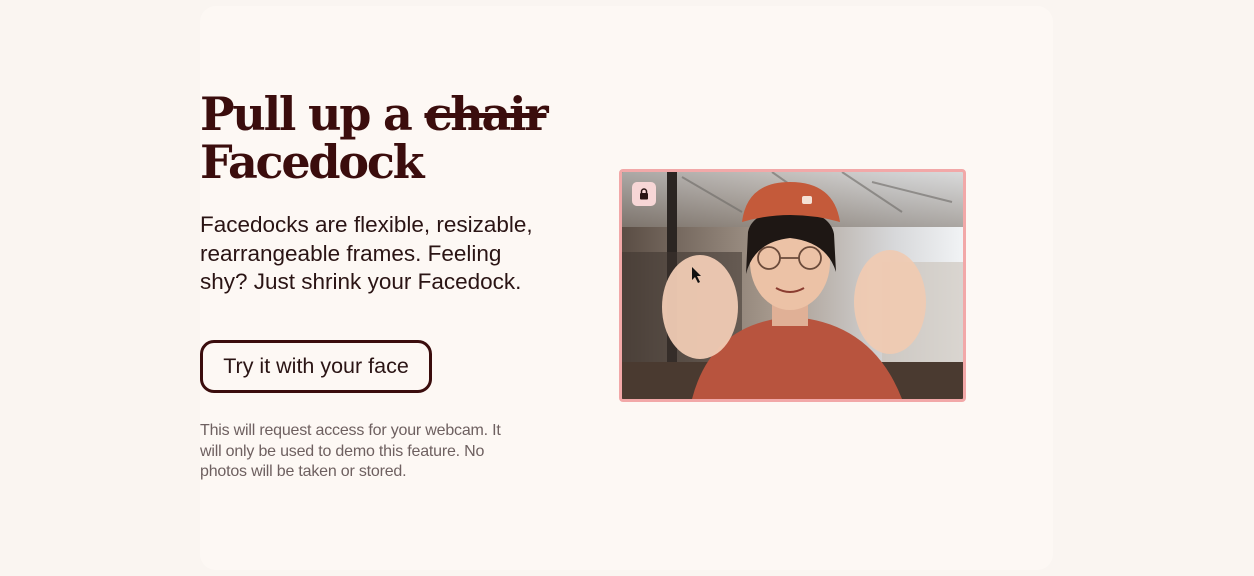  I want to click on headline-struck-word: chair, so click(486, 114).